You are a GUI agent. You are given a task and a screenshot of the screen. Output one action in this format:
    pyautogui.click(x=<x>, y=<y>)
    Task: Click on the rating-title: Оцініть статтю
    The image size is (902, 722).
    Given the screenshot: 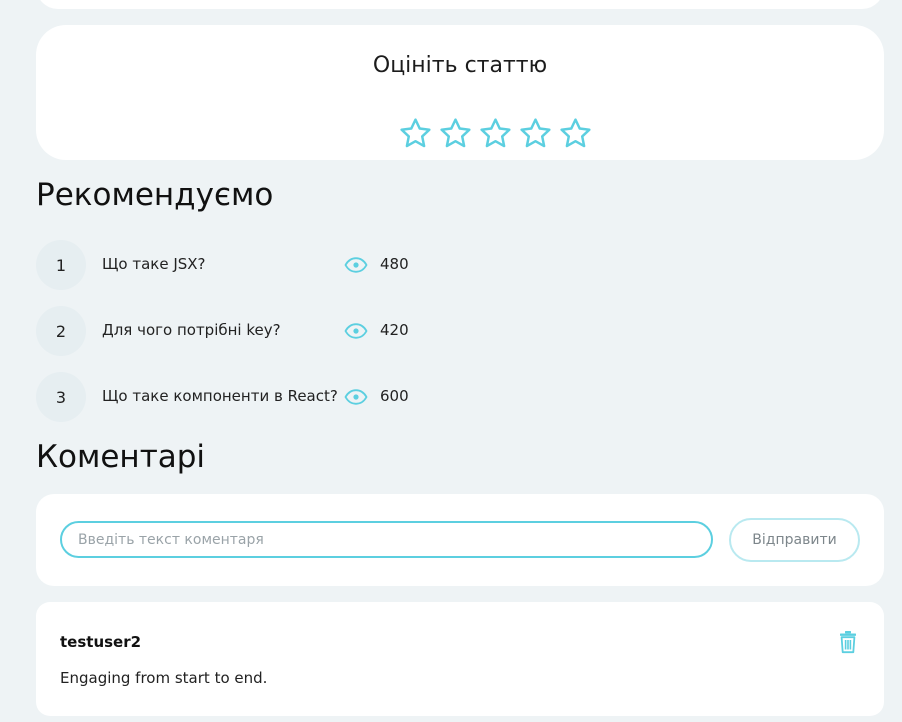 What is the action you would take?
    pyautogui.click(x=460, y=65)
    